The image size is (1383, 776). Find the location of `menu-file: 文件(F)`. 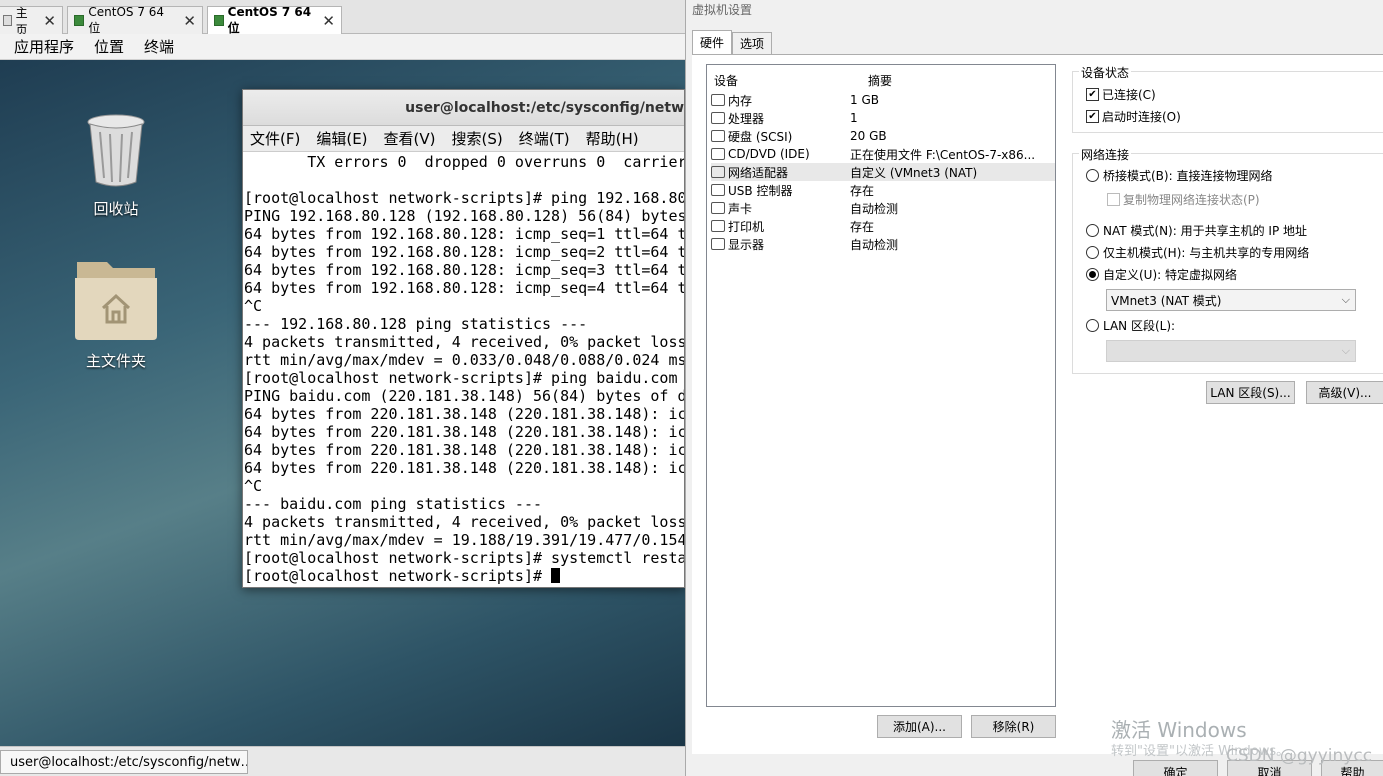

menu-file: 文件(F) is located at coordinates (275, 138).